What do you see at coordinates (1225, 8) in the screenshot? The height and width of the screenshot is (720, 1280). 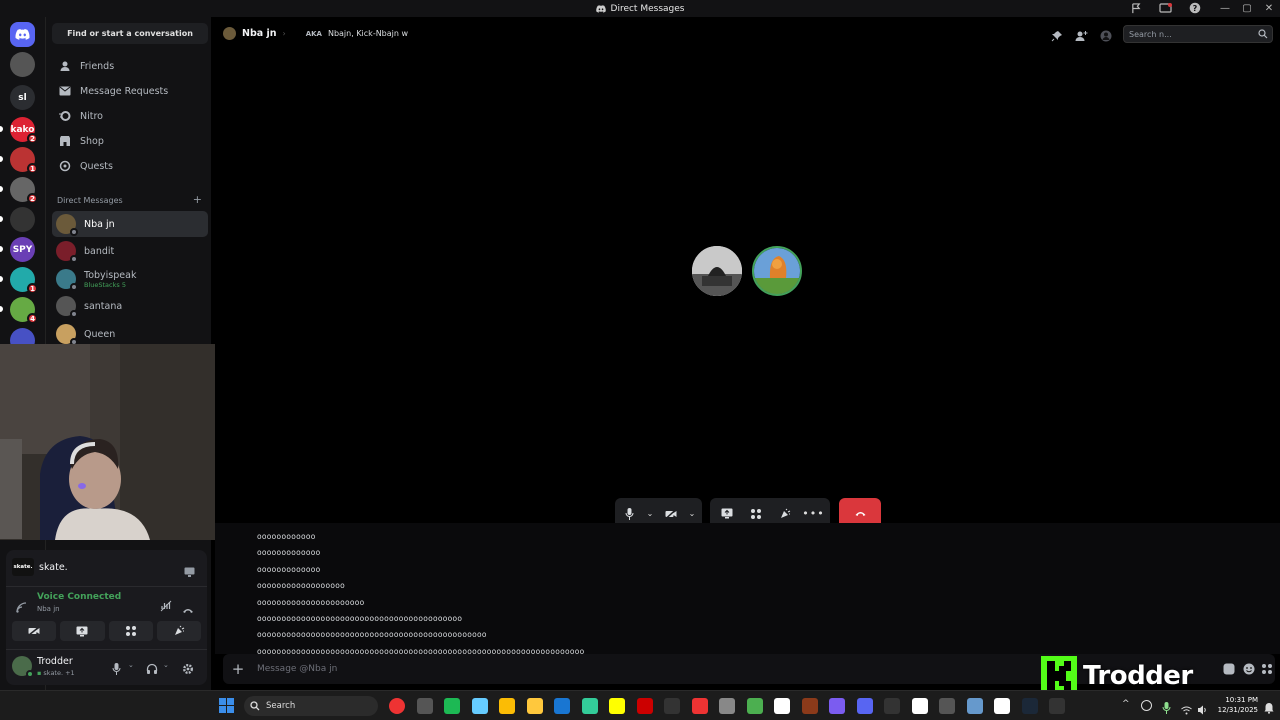 I see `minimize-button: —` at bounding box center [1225, 8].